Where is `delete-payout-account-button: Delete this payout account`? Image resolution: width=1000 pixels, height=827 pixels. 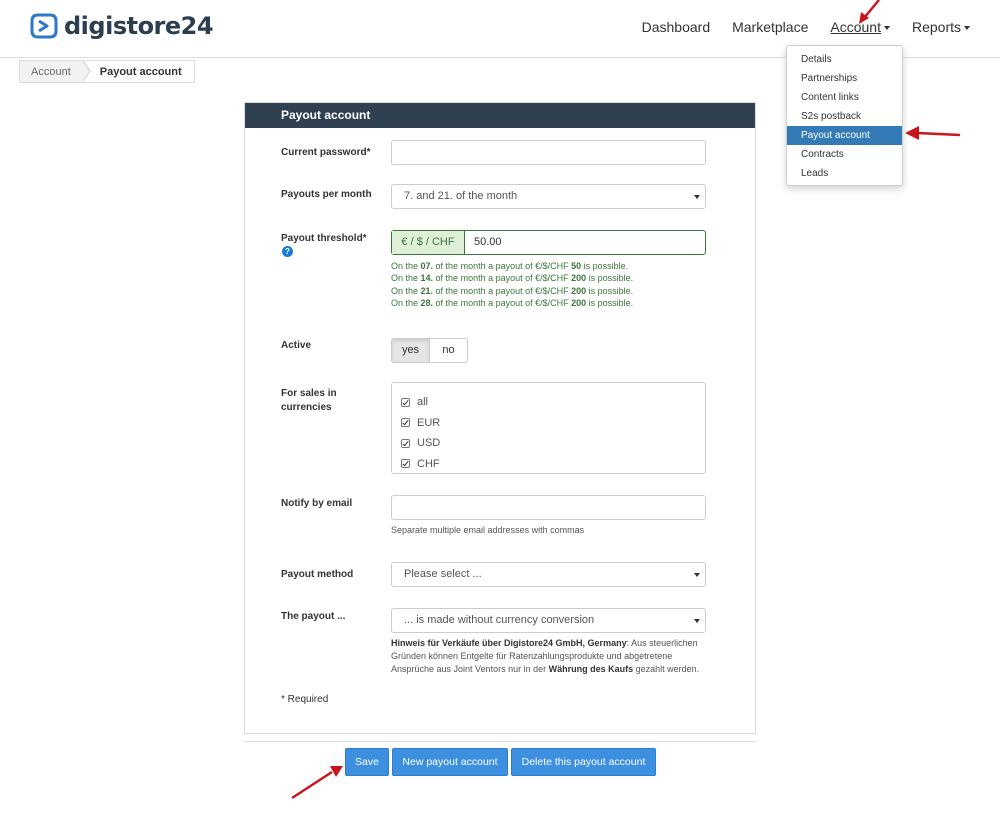 delete-payout-account-button: Delete this payout account is located at coordinates (583, 762).